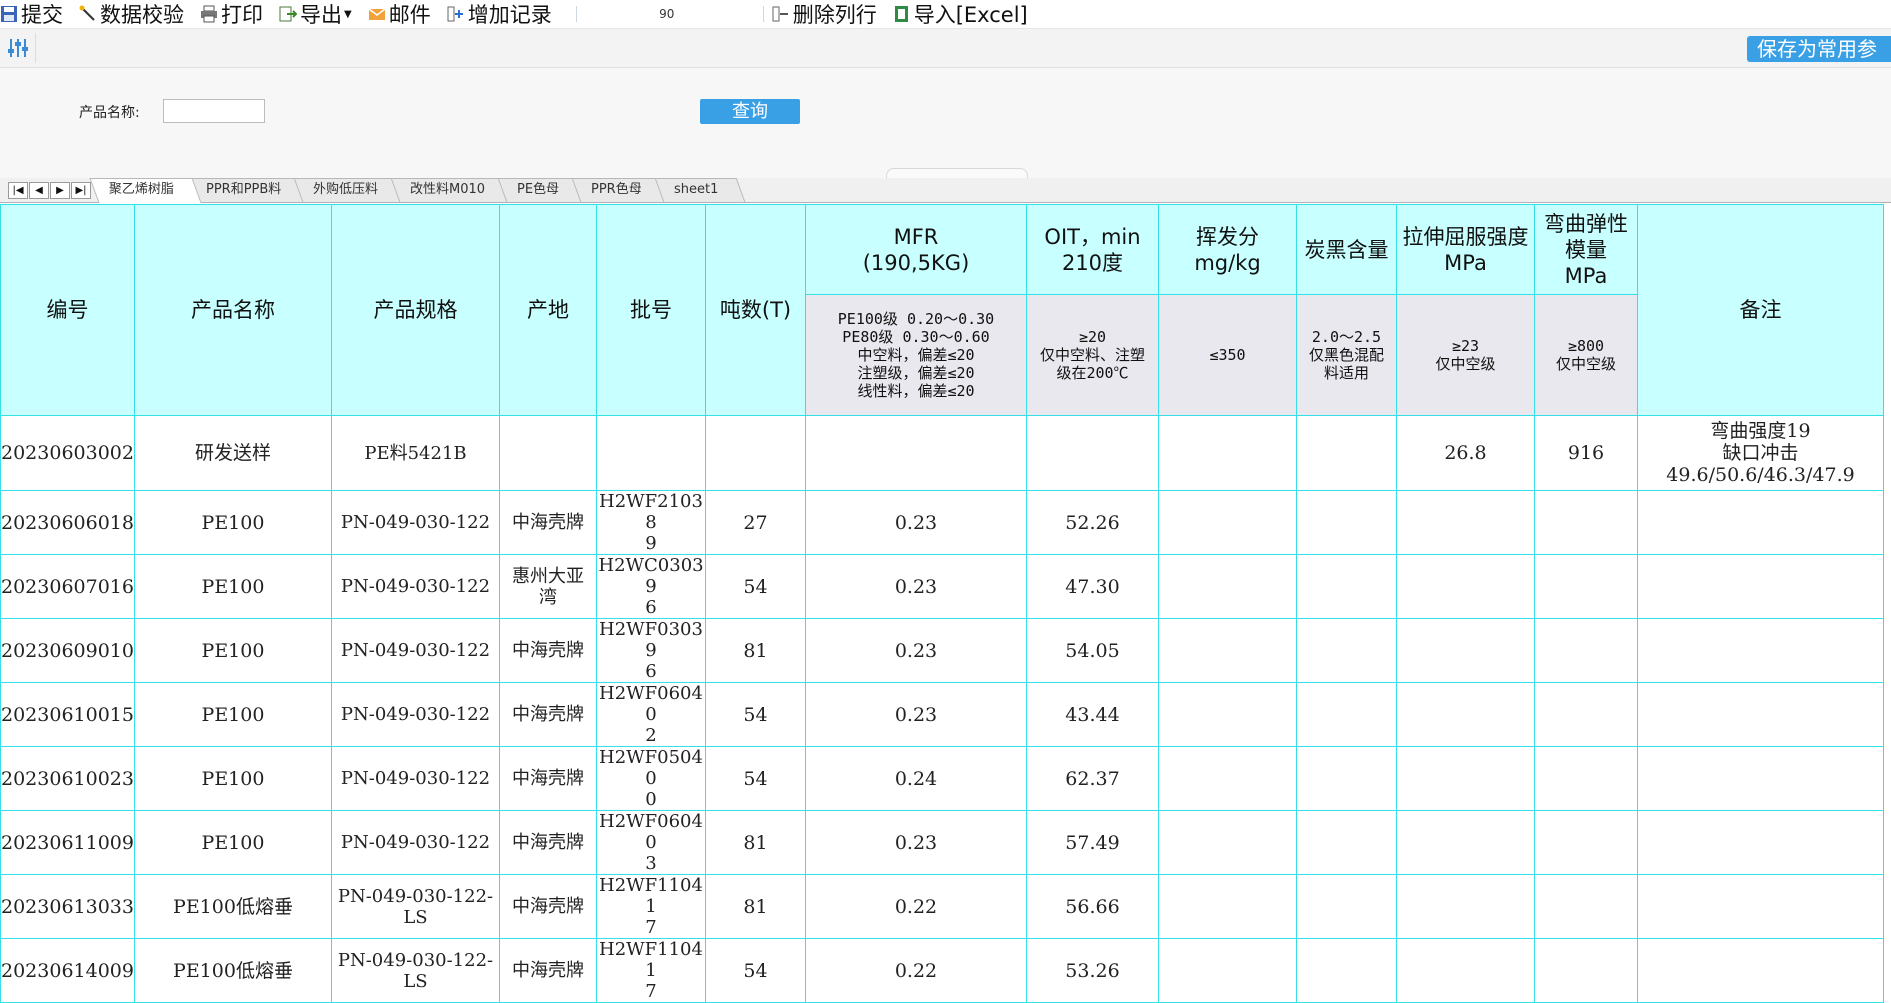 This screenshot has width=1891, height=1003. What do you see at coordinates (1092, 778) in the screenshot?
I see `cell-oit: 62.37` at bounding box center [1092, 778].